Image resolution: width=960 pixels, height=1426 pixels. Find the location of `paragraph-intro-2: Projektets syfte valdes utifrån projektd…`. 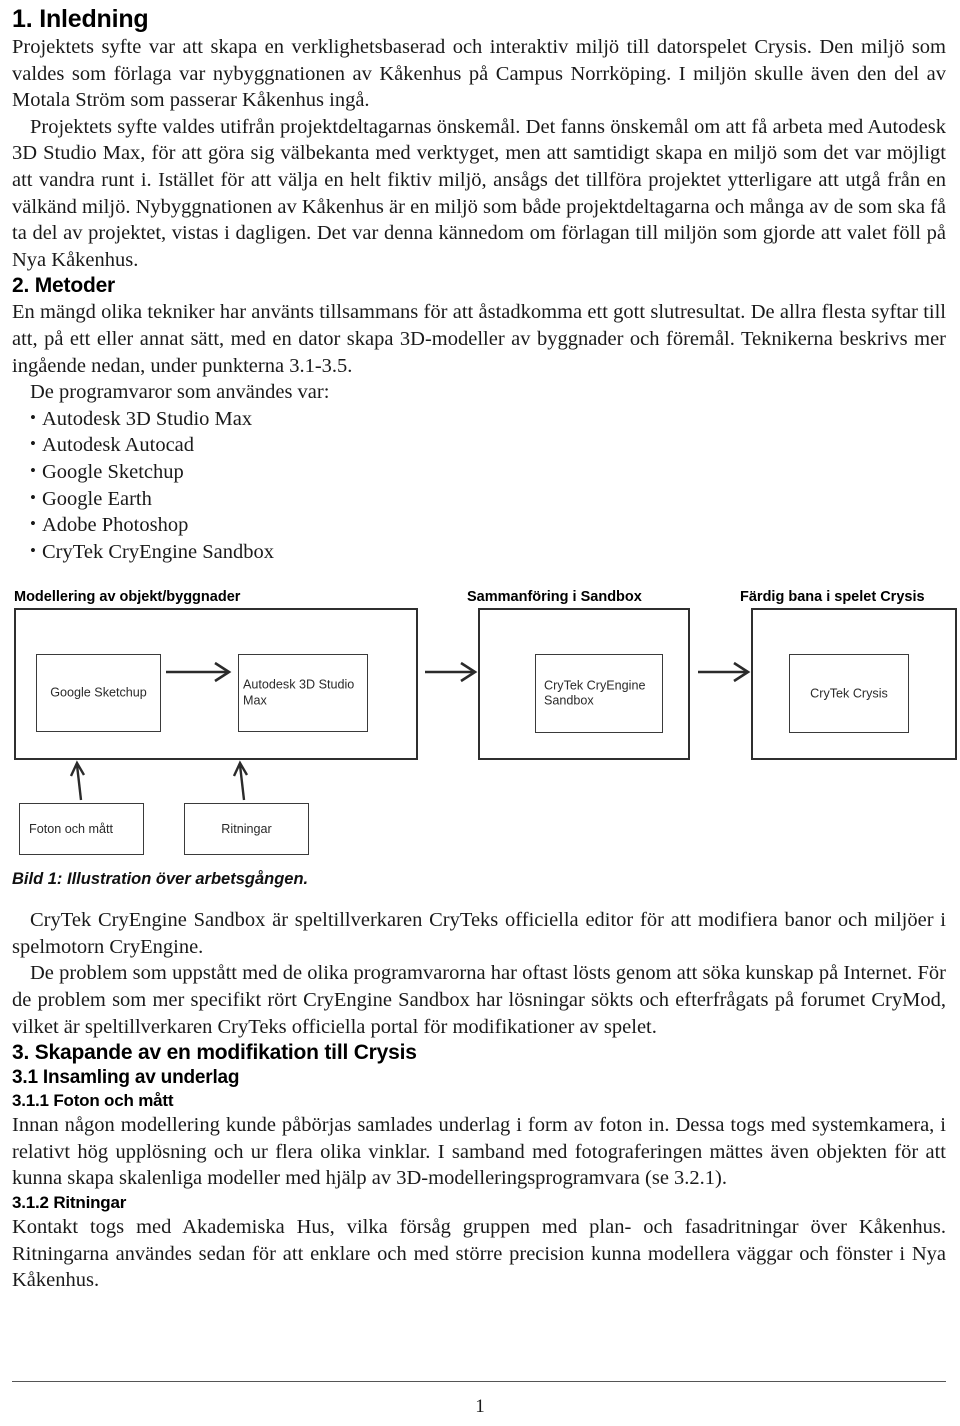

paragraph-intro-2: Projektets syfte valdes utifrån projektd… is located at coordinates (479, 193).